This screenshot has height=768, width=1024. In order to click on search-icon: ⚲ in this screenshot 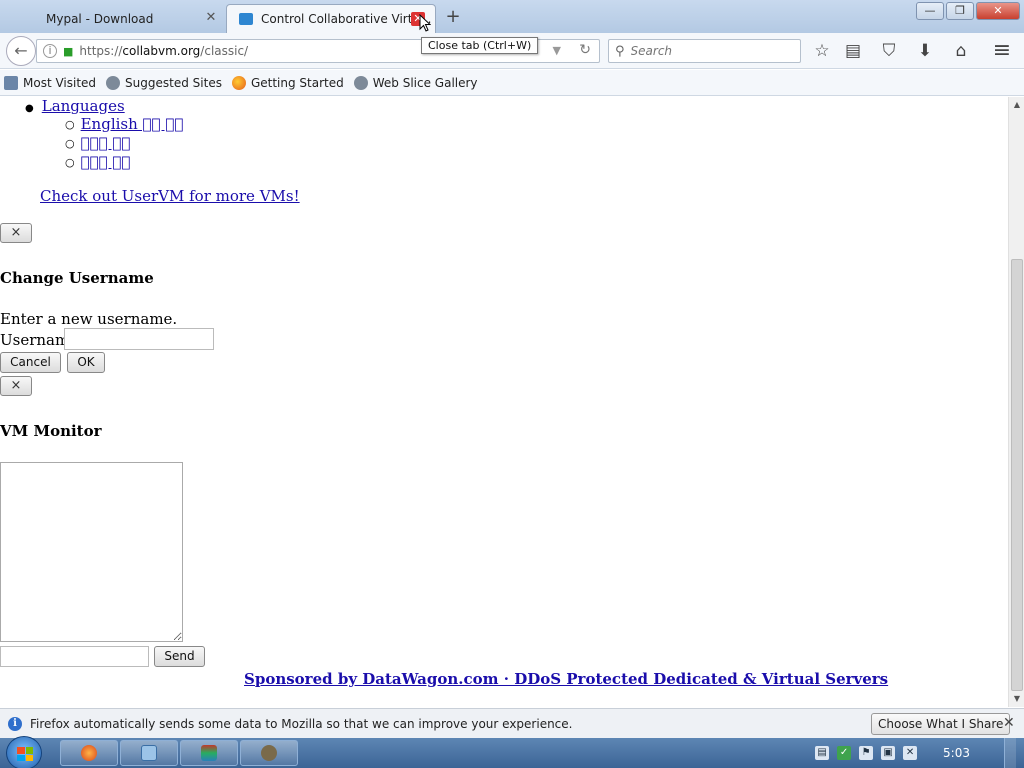, I will do `click(620, 51)`.